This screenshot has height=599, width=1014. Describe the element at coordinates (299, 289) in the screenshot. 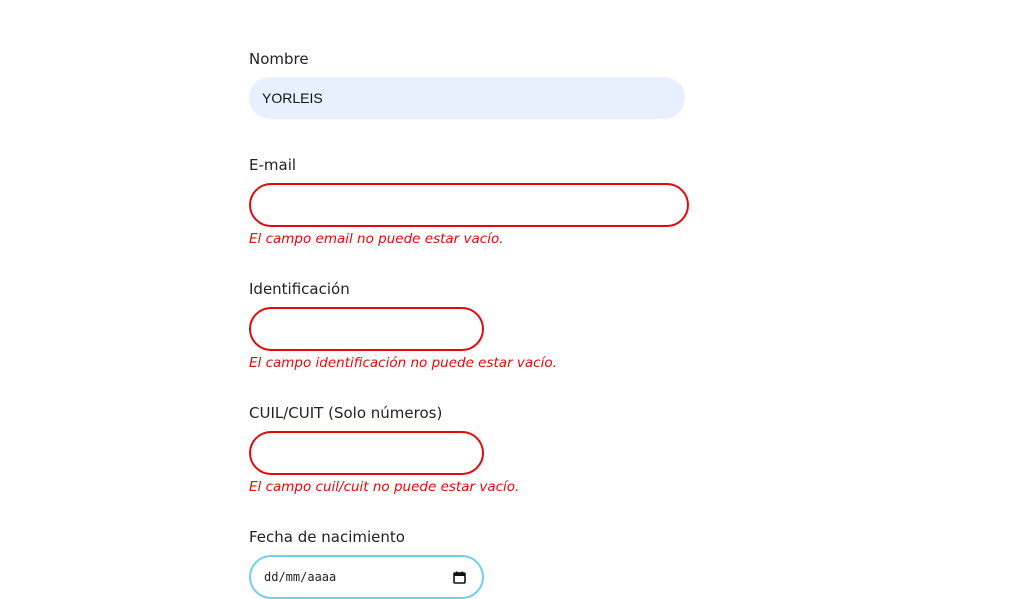

I see `identificacion-label: Identificación` at that location.